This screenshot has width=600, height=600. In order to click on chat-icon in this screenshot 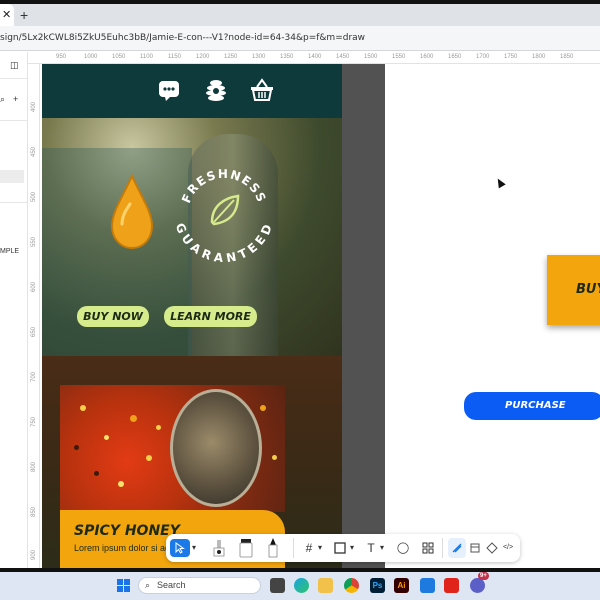, I will do `click(169, 90)`.